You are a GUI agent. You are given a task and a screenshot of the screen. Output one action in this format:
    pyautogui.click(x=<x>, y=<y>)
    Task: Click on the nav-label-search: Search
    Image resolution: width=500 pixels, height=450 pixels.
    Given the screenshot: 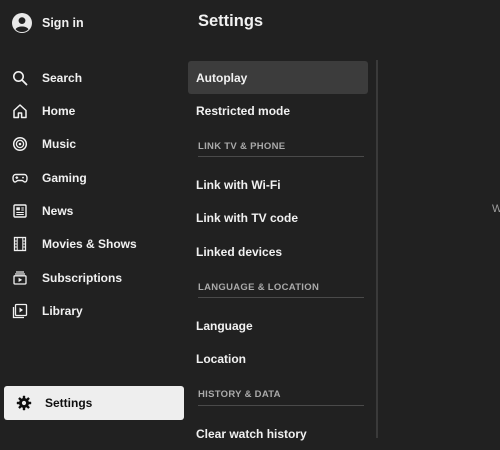 What is the action you would take?
    pyautogui.click(x=62, y=78)
    